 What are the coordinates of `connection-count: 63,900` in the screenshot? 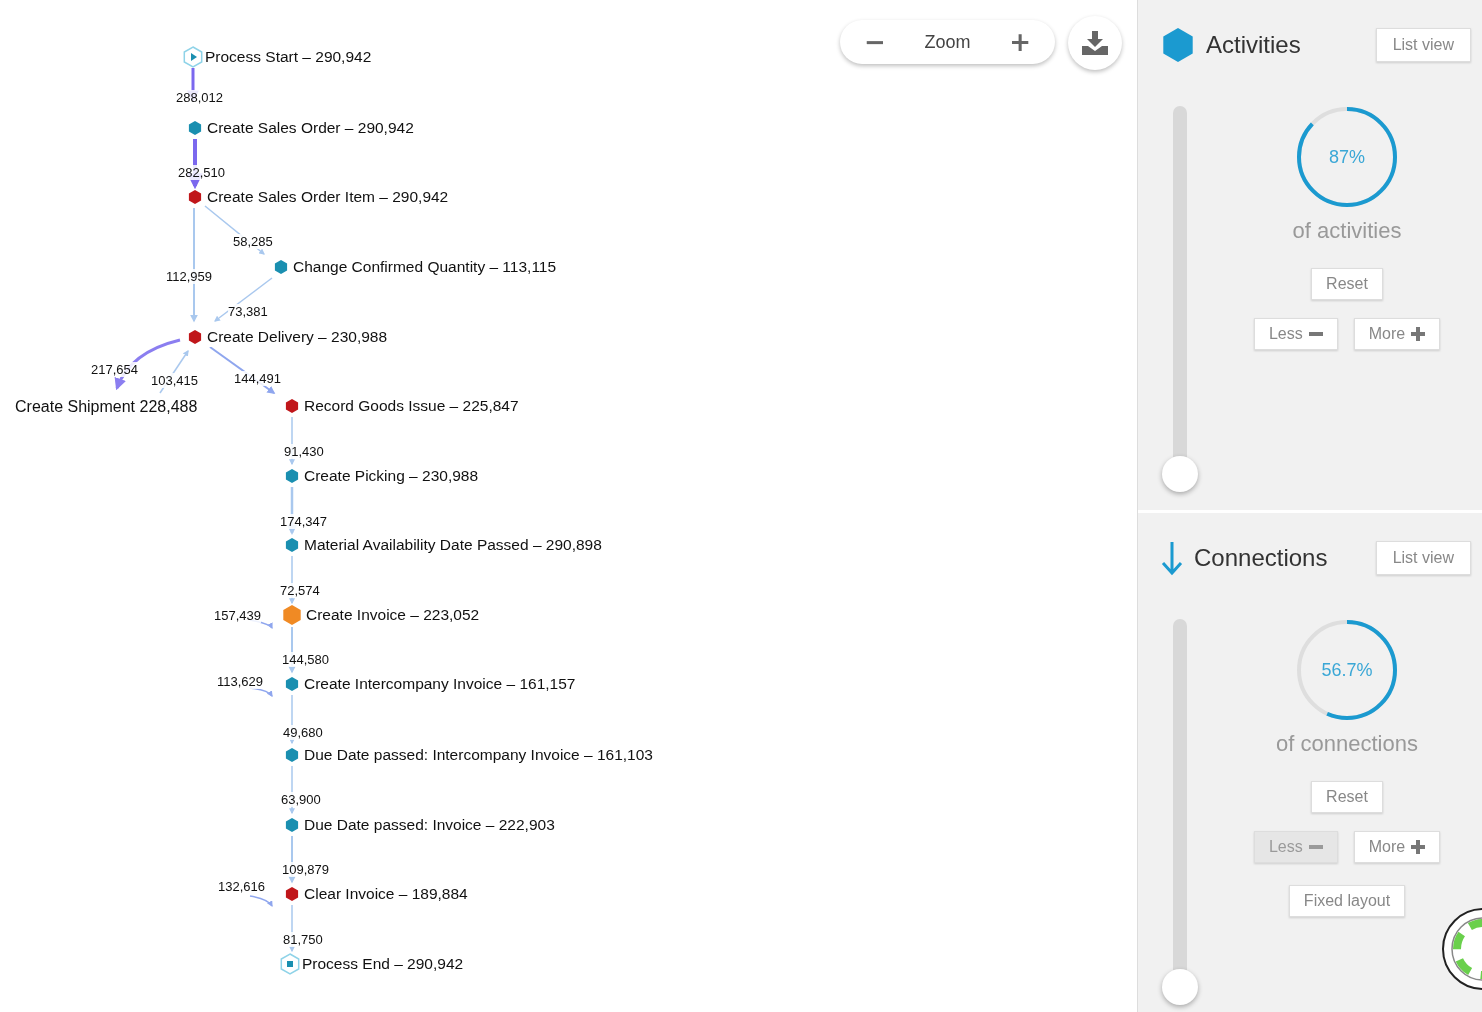 It's located at (301, 799).